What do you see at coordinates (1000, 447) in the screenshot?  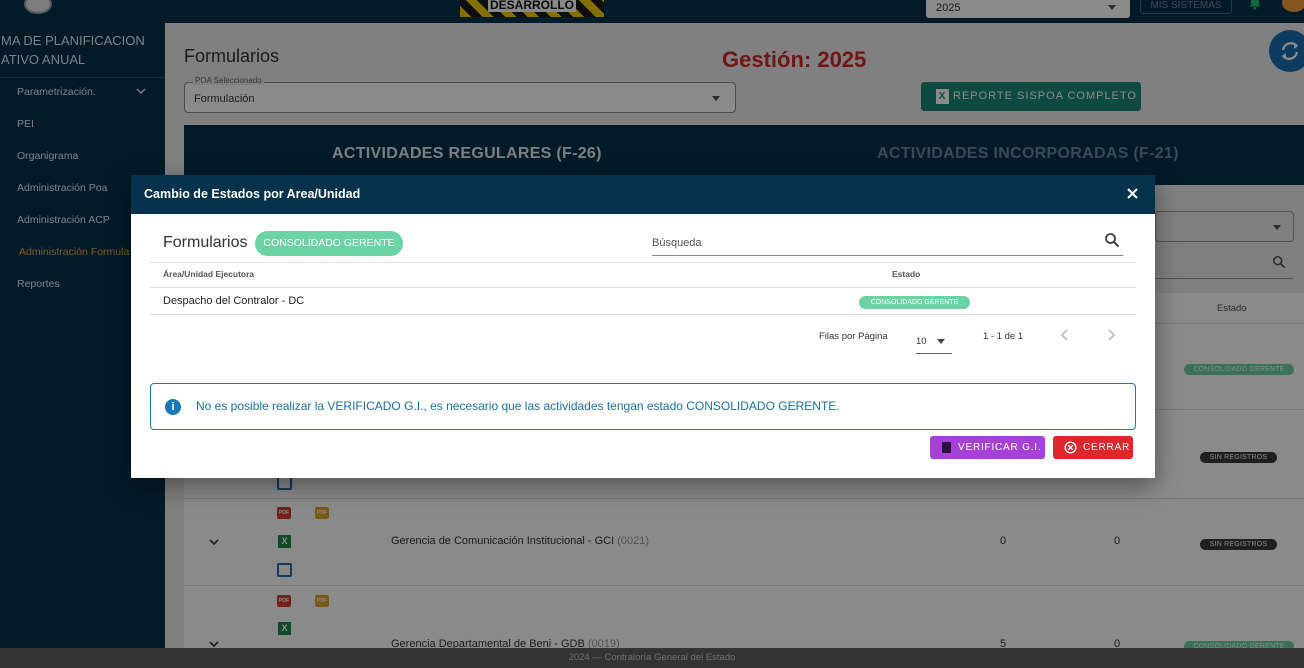 I see `verificar-gi-label: VERIFICAR G.I.` at bounding box center [1000, 447].